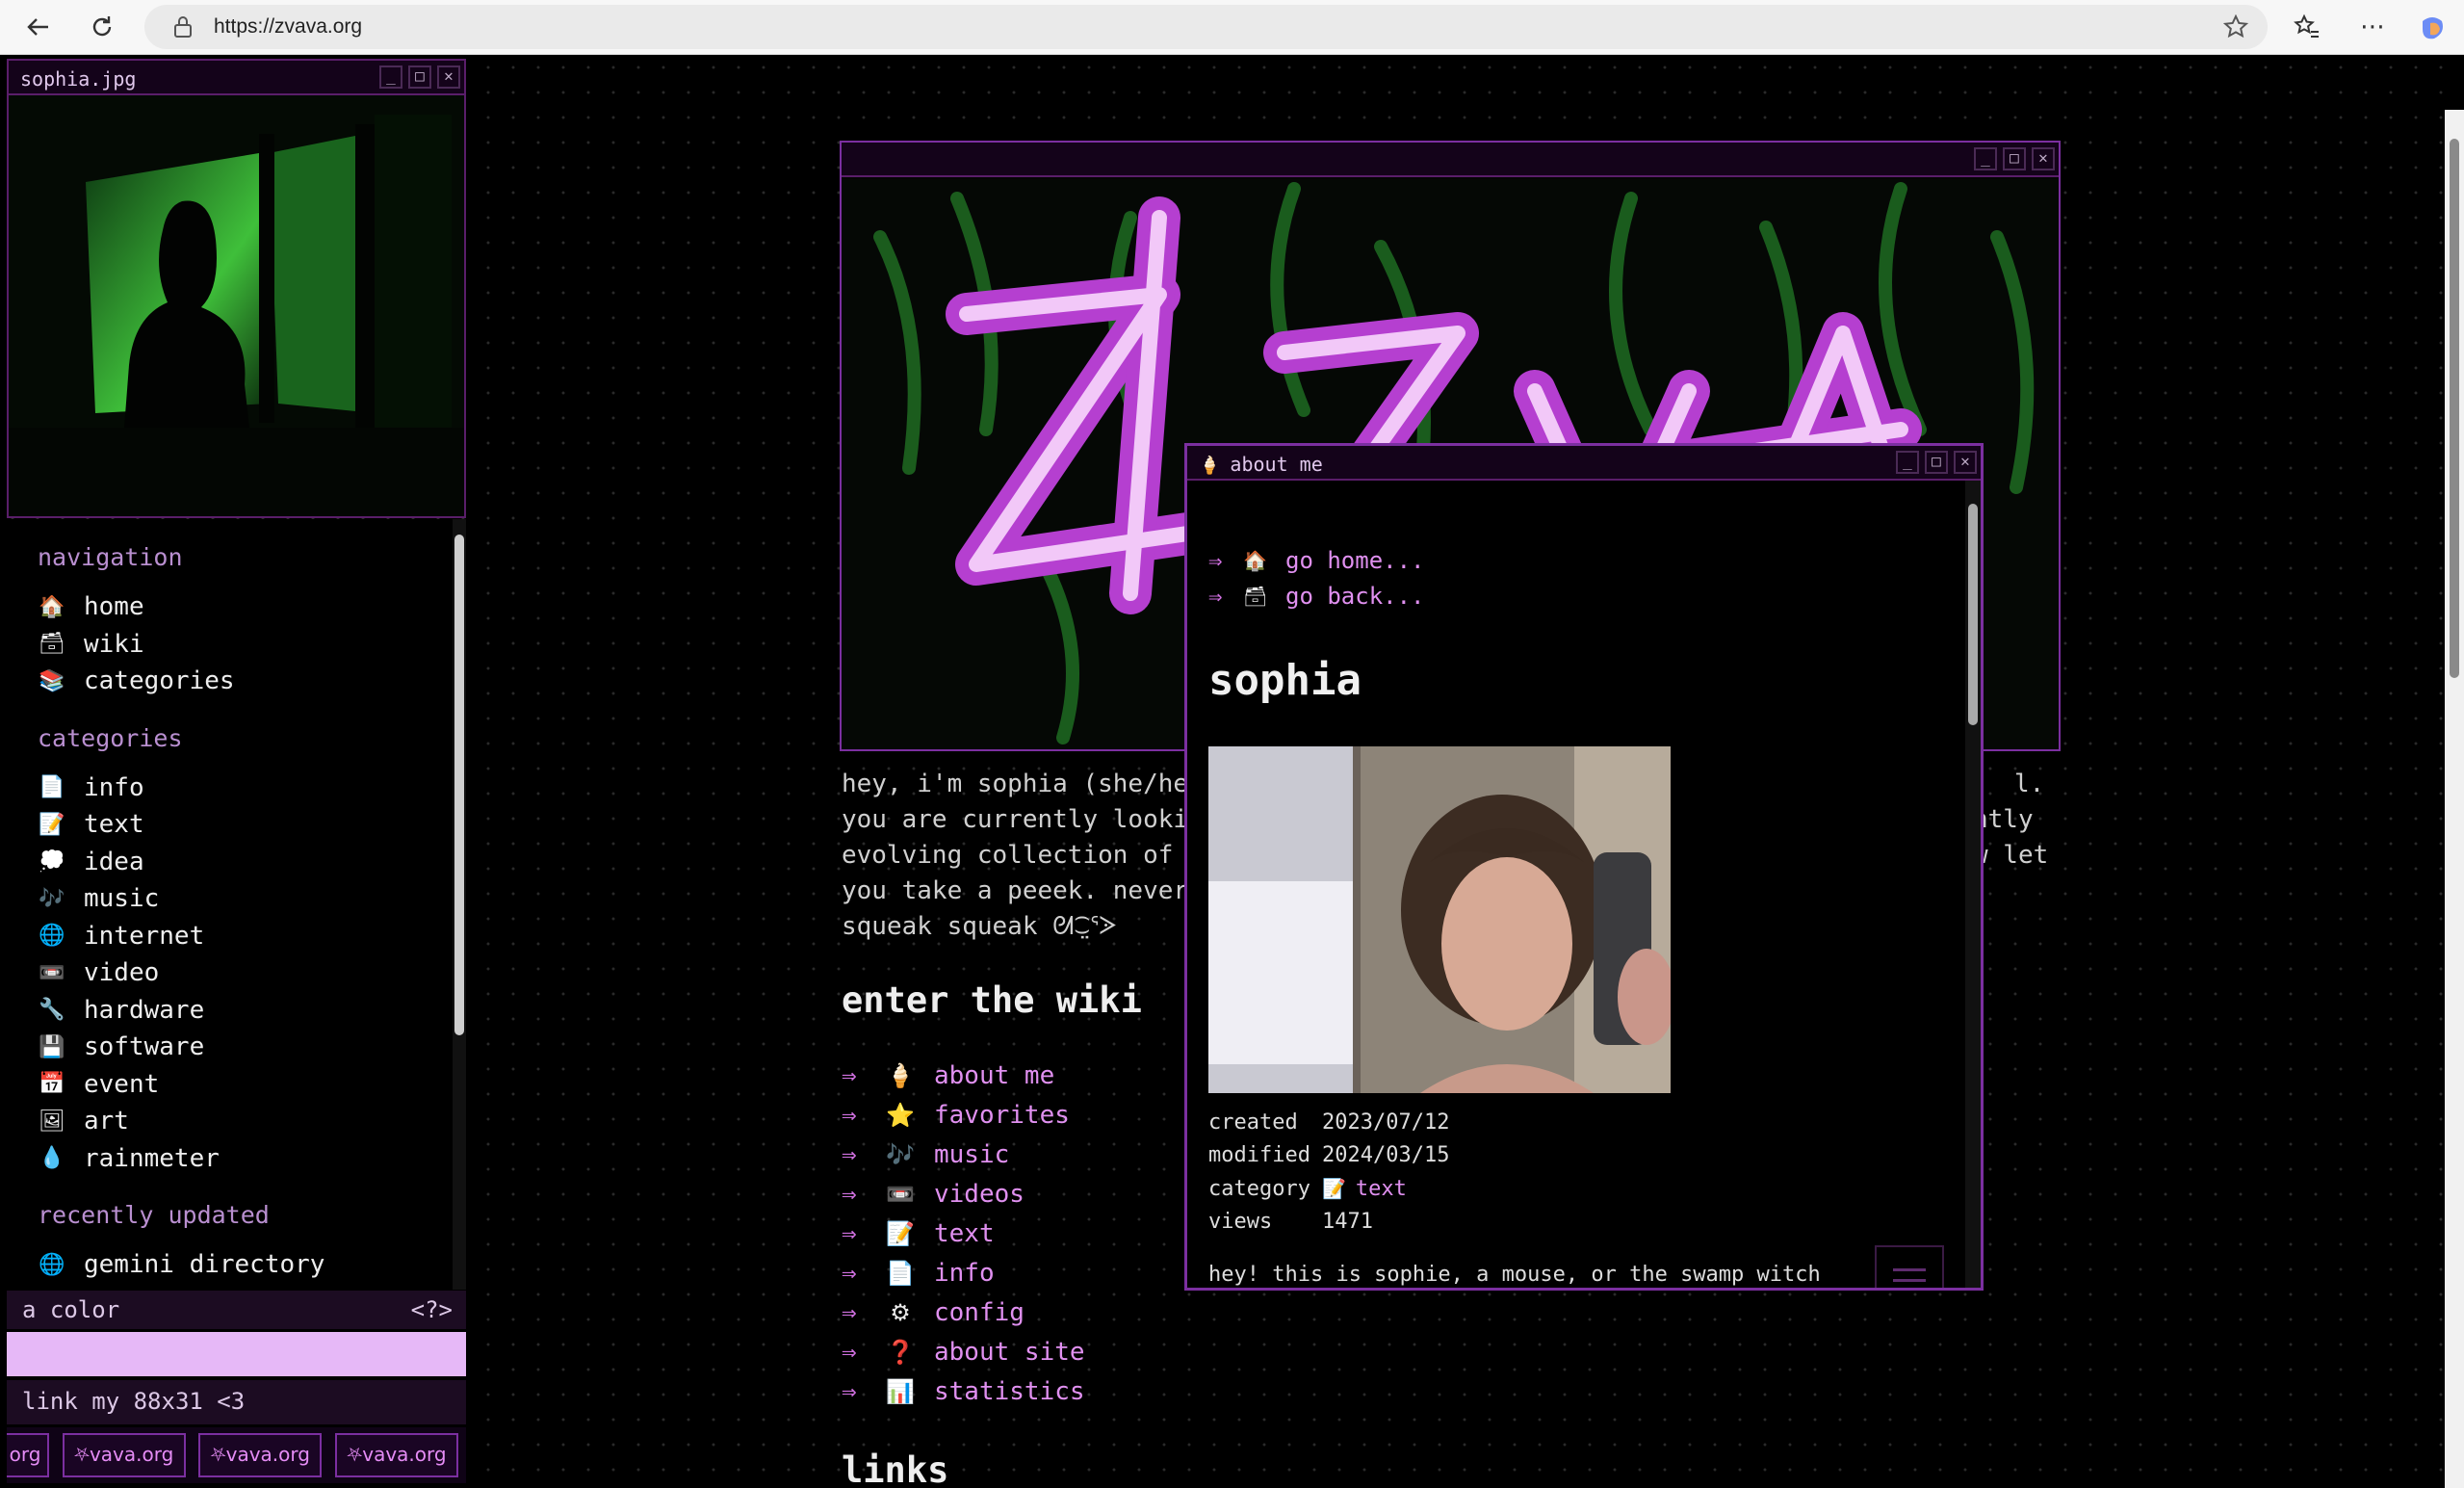 Image resolution: width=2464 pixels, height=1488 pixels. I want to click on wiki-link-label: music, so click(971, 1154).